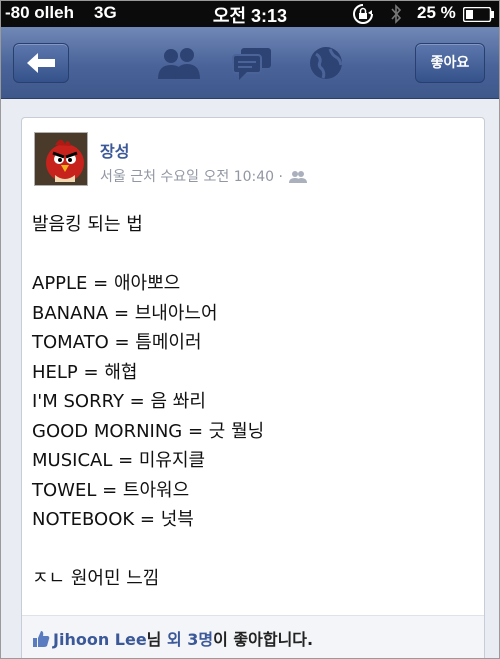  What do you see at coordinates (298, 177) in the screenshot?
I see `friends-privacy-icon` at bounding box center [298, 177].